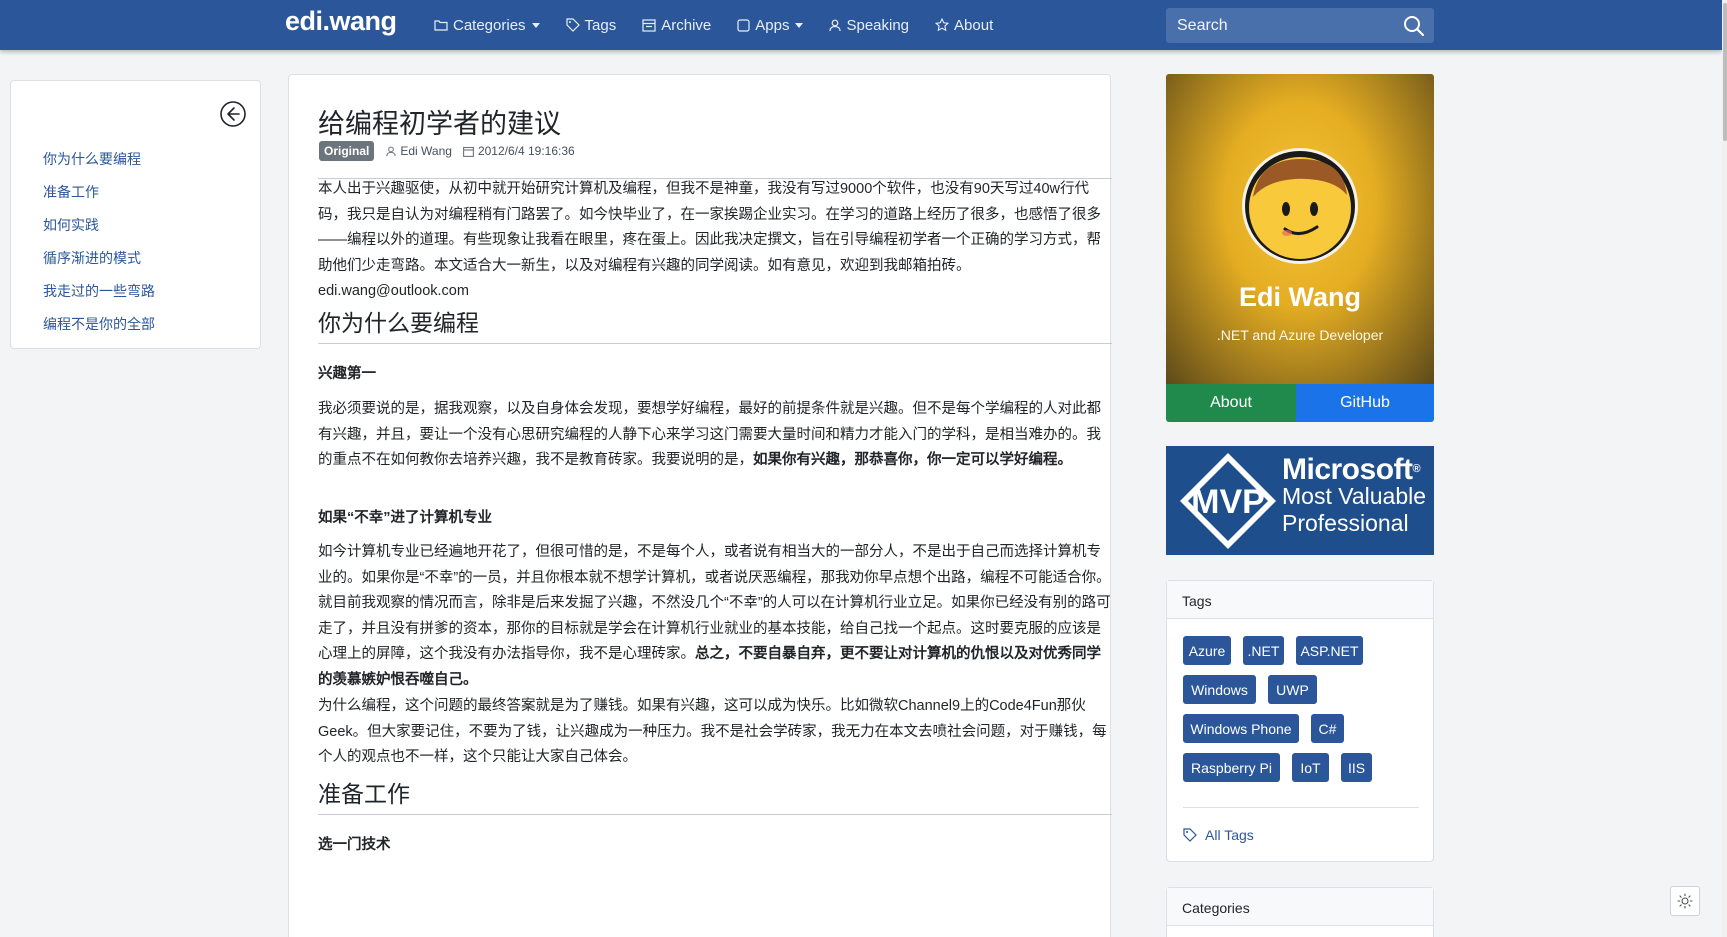  I want to click on nav-tags-label: Tags, so click(600, 25).